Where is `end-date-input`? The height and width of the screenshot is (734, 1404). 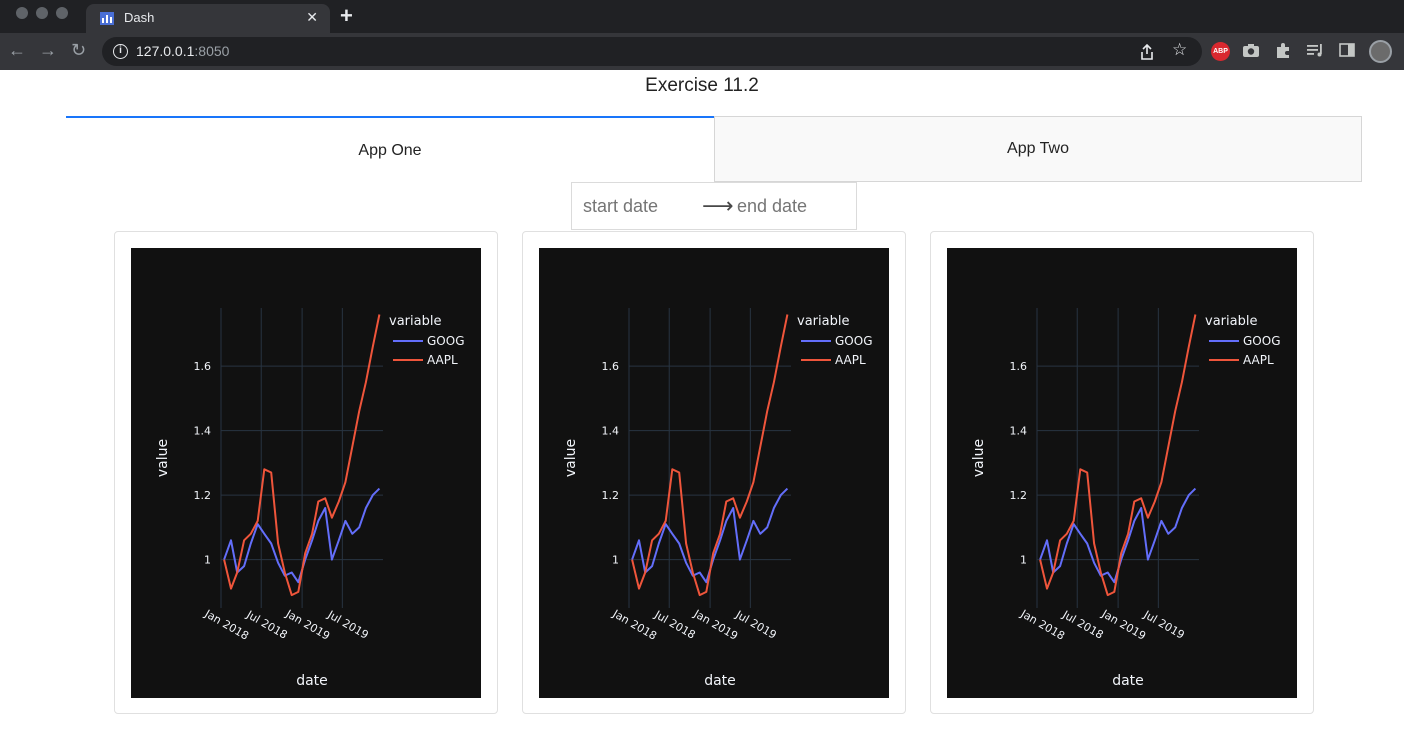 end-date-input is located at coordinates (792, 206).